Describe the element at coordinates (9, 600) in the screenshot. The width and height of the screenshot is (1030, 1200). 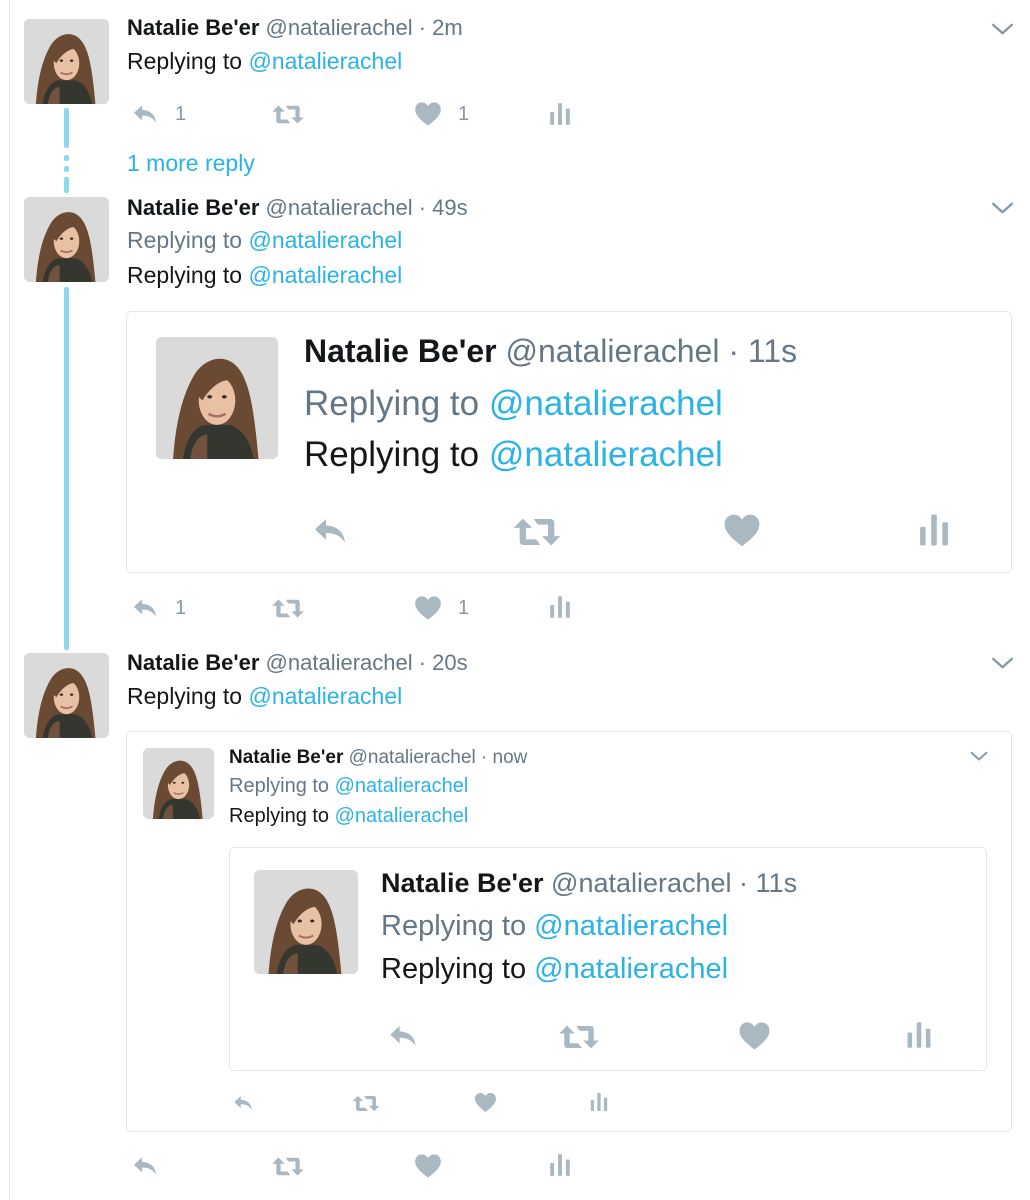
I see `timeline-left-border` at that location.